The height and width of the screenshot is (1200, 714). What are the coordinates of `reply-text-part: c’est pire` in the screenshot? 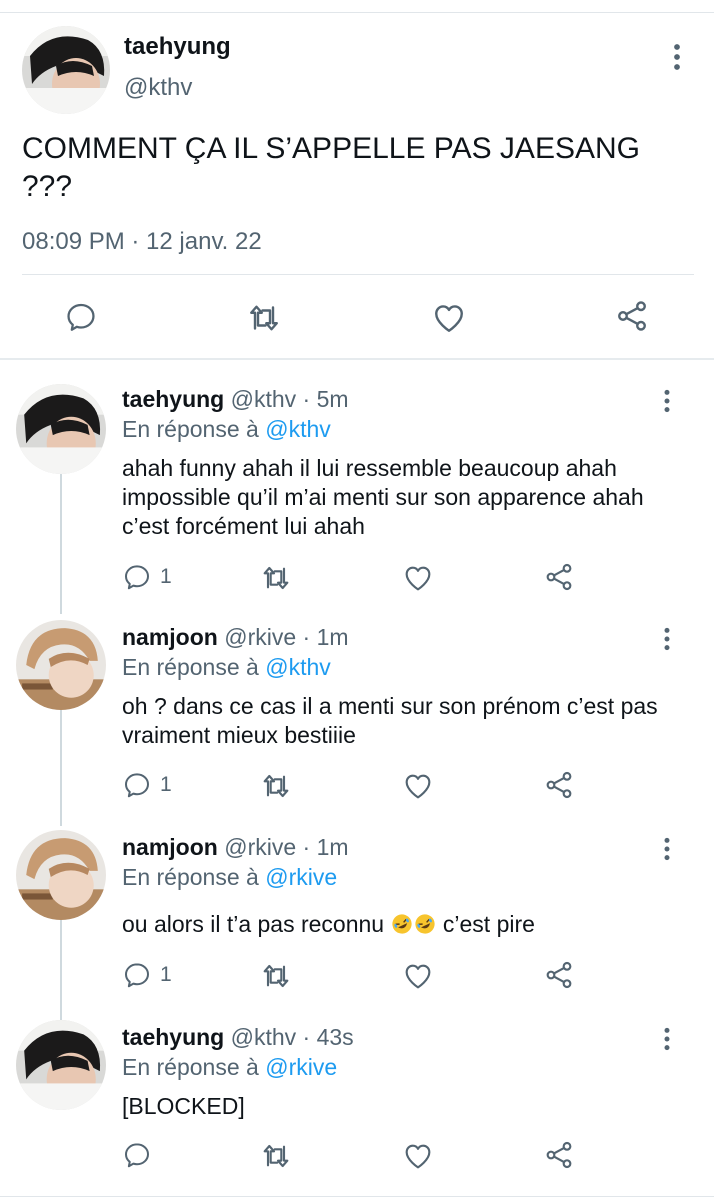 It's located at (485, 924).